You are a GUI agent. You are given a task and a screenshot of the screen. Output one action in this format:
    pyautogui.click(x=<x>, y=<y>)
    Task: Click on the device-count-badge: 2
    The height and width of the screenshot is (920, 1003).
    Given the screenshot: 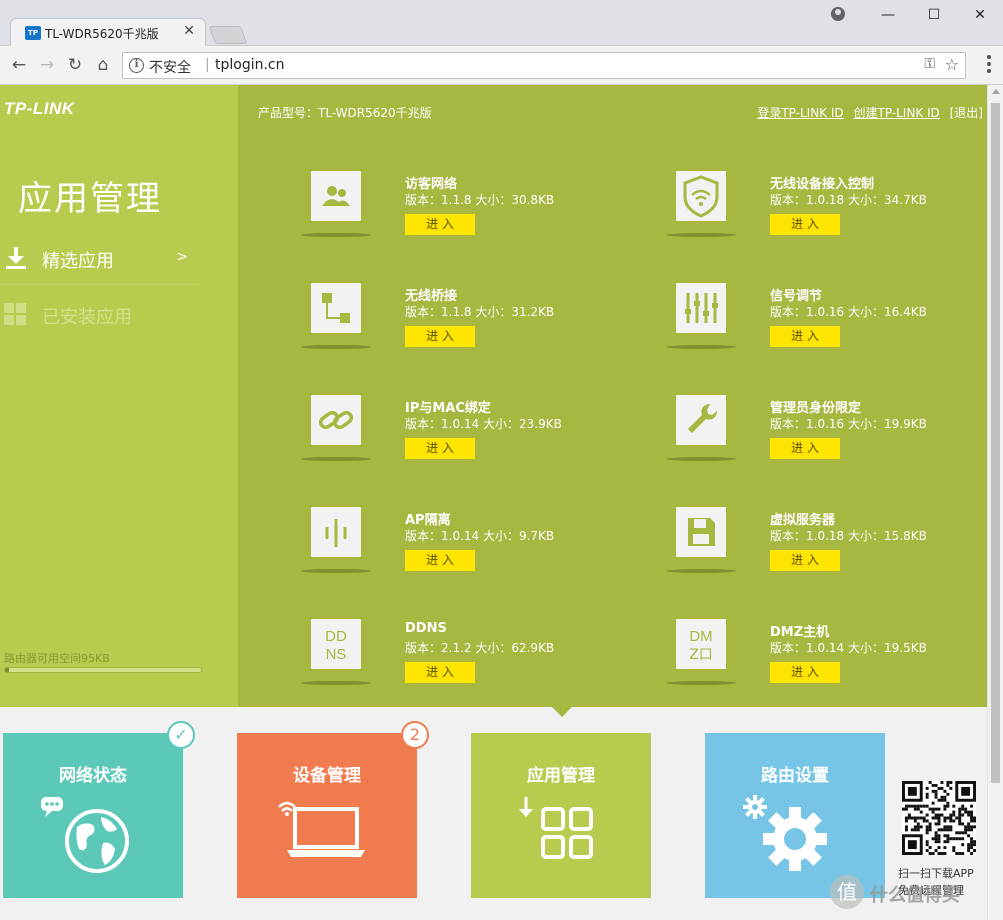 What is the action you would take?
    pyautogui.click(x=415, y=735)
    